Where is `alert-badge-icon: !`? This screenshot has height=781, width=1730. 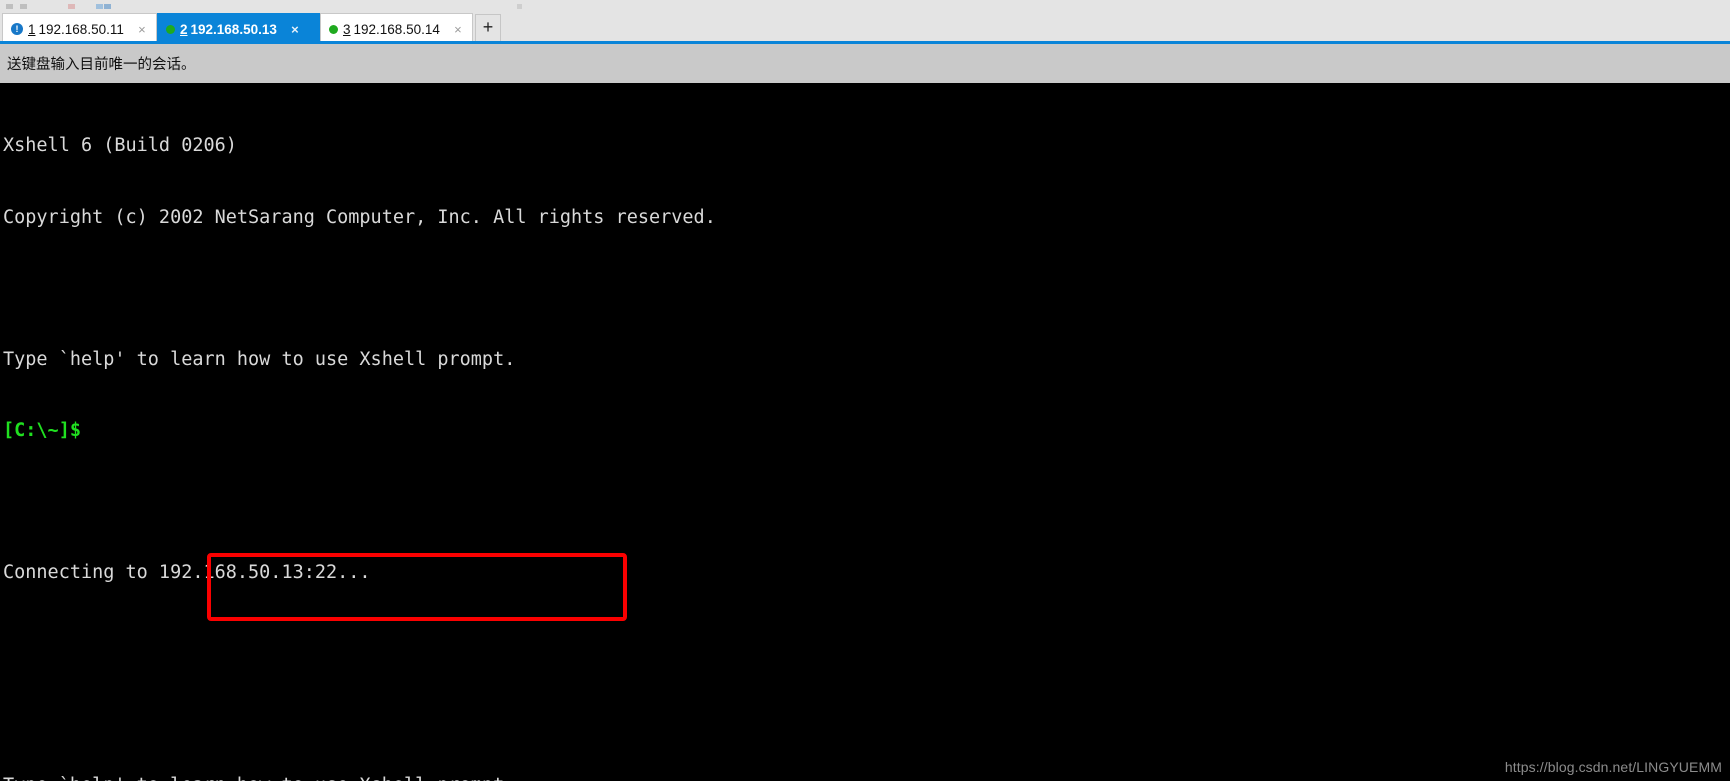
alert-badge-icon: ! is located at coordinates (17, 29).